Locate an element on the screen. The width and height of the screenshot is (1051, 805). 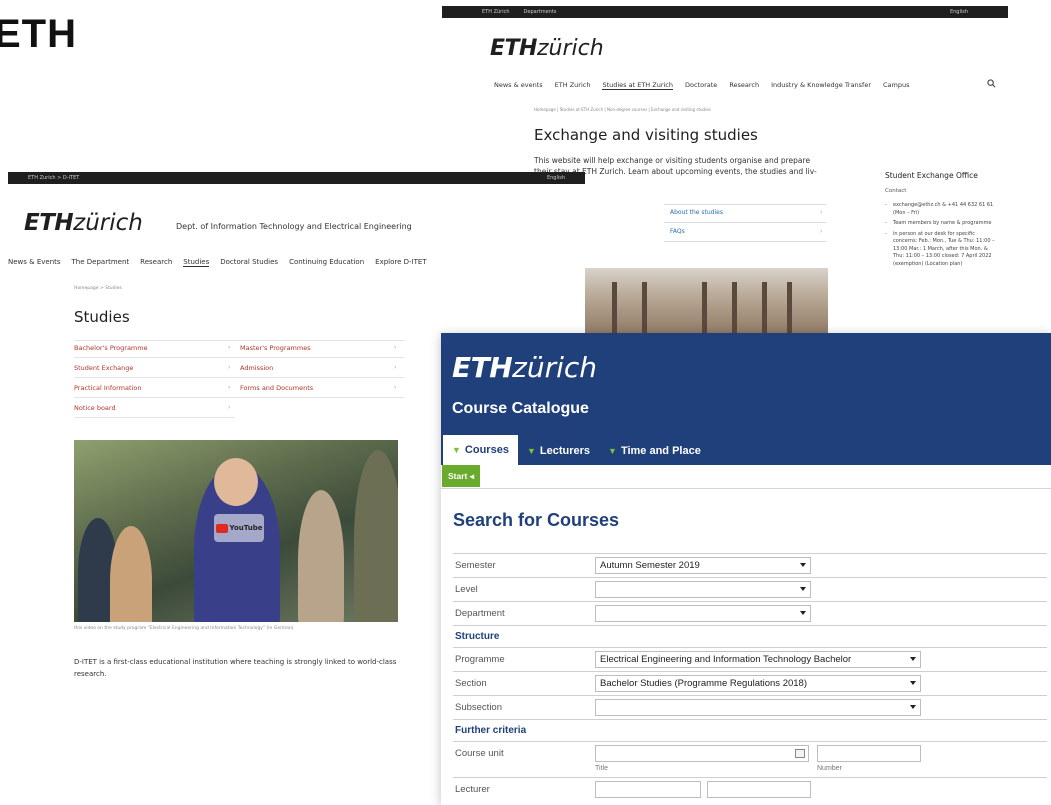
course-number-input is located at coordinates (869, 753).